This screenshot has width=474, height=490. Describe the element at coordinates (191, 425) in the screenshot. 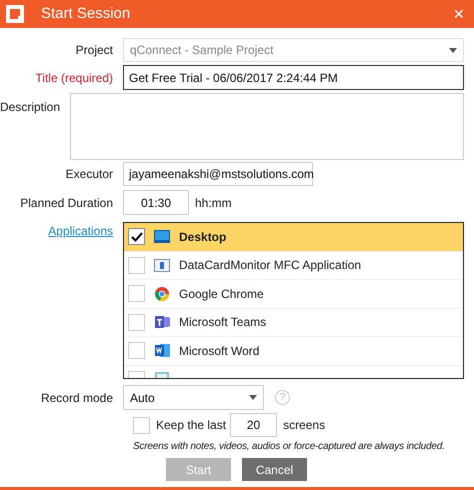

I see `keep-label: Keep the last` at that location.